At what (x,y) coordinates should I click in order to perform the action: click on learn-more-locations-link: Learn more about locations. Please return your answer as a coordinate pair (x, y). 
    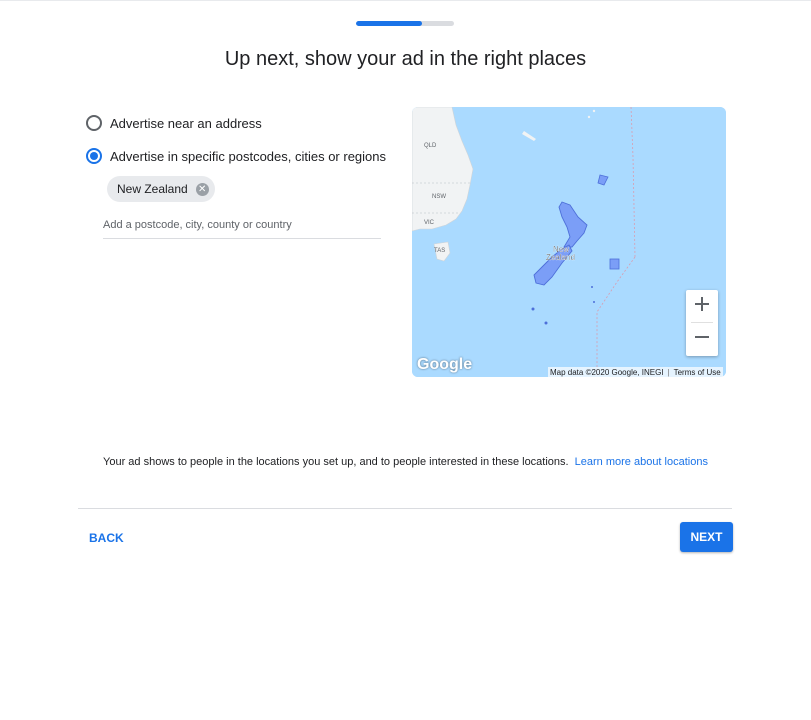
    Looking at the image, I should click on (641, 462).